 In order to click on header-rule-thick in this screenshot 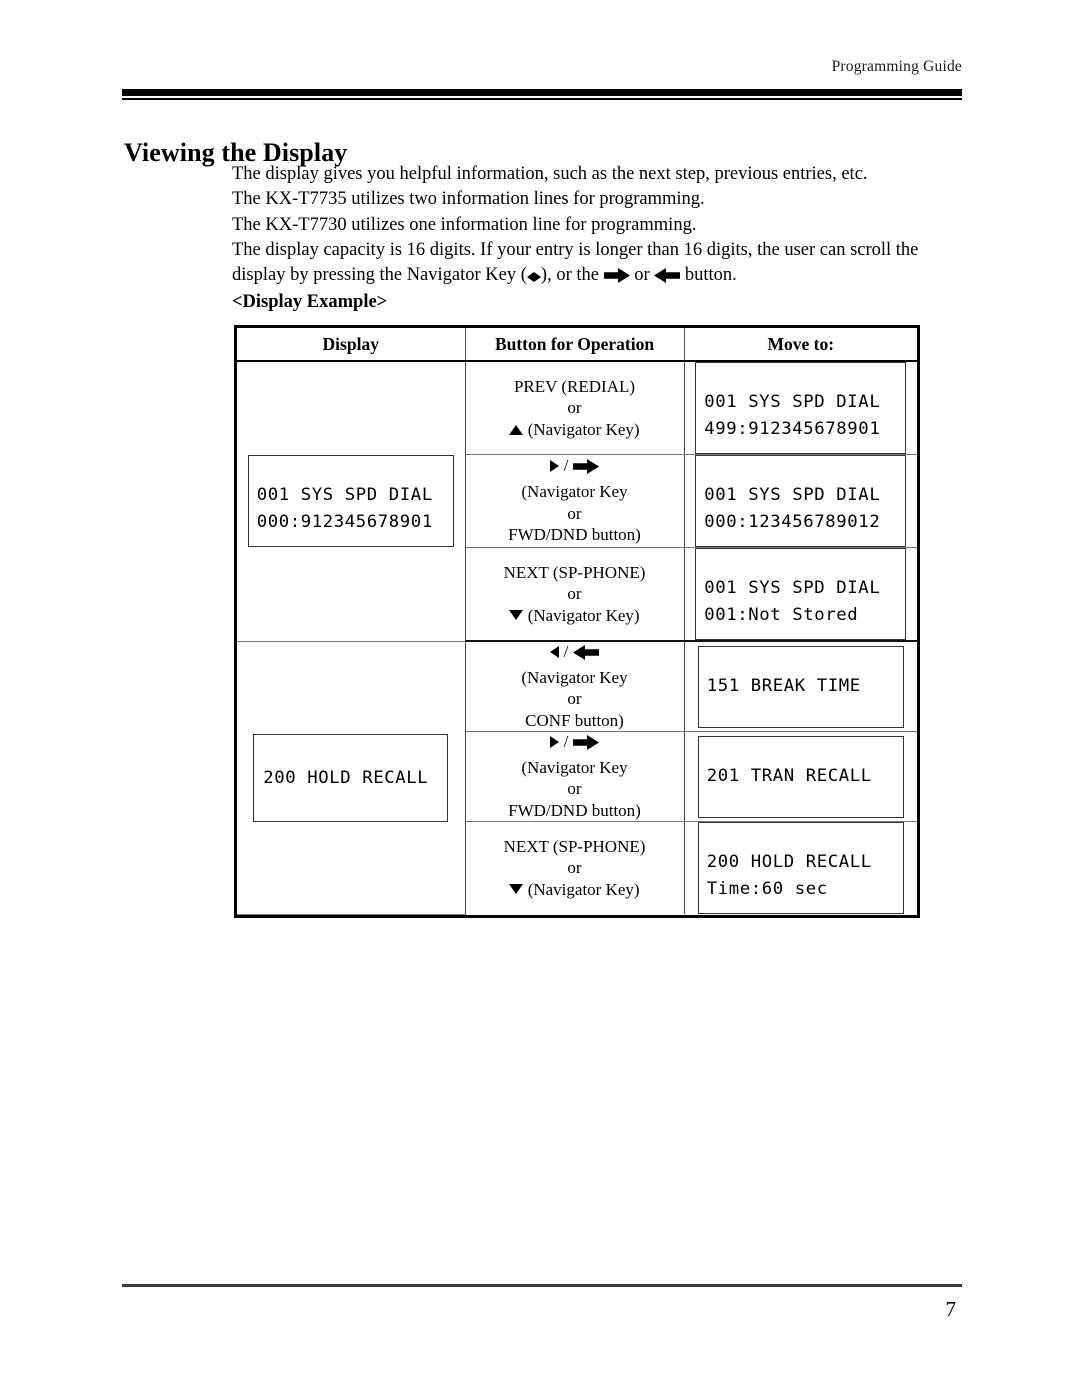, I will do `click(542, 92)`.